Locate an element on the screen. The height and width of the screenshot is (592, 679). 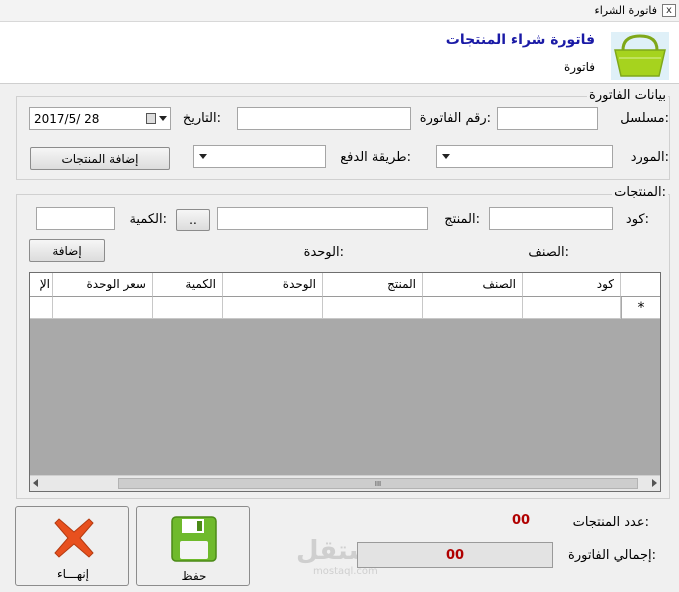
save-label: حفظ is located at coordinates (194, 576).